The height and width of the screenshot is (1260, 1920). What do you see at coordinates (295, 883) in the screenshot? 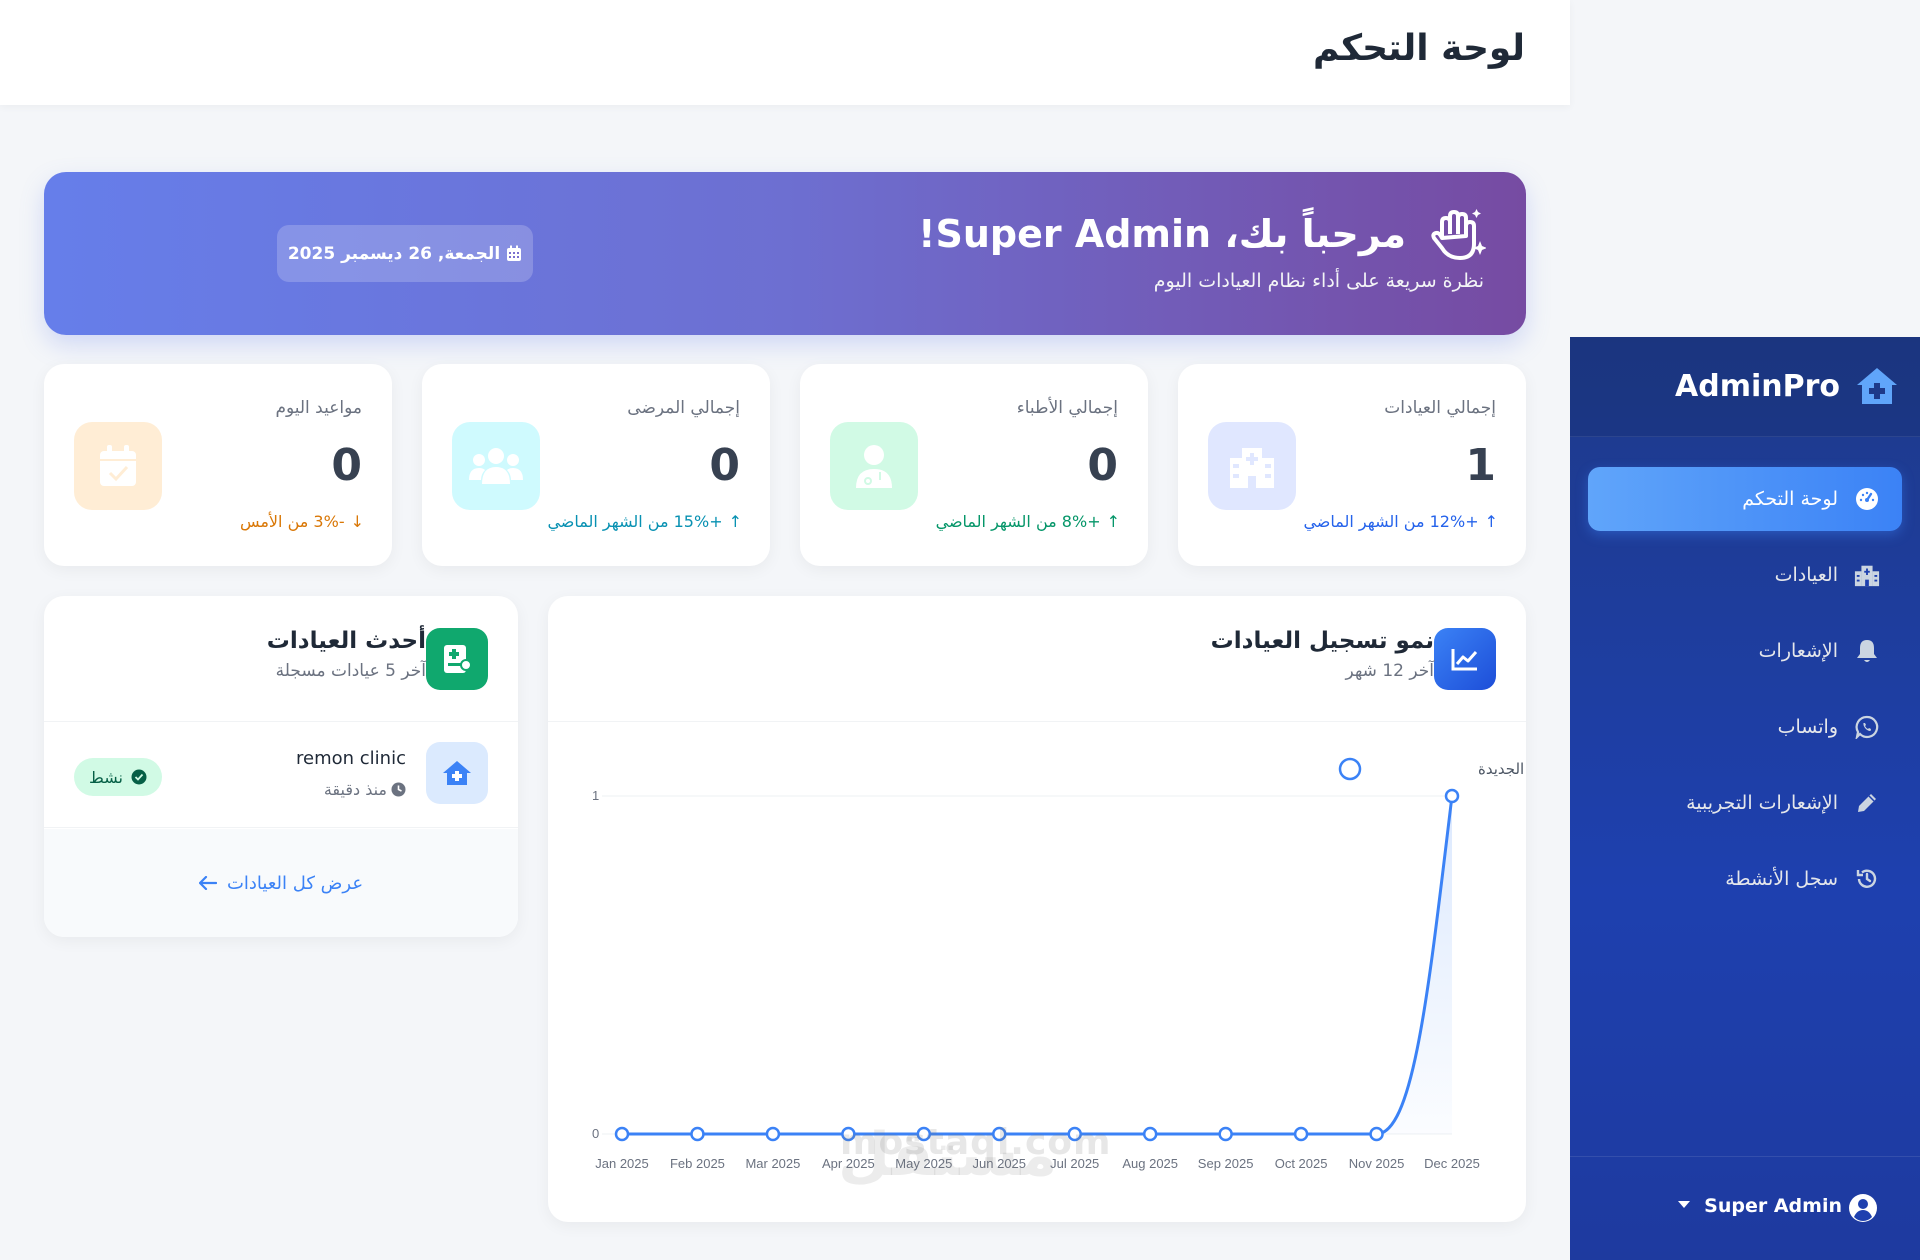
I see `view-all-label: عرض كل العيادات` at bounding box center [295, 883].